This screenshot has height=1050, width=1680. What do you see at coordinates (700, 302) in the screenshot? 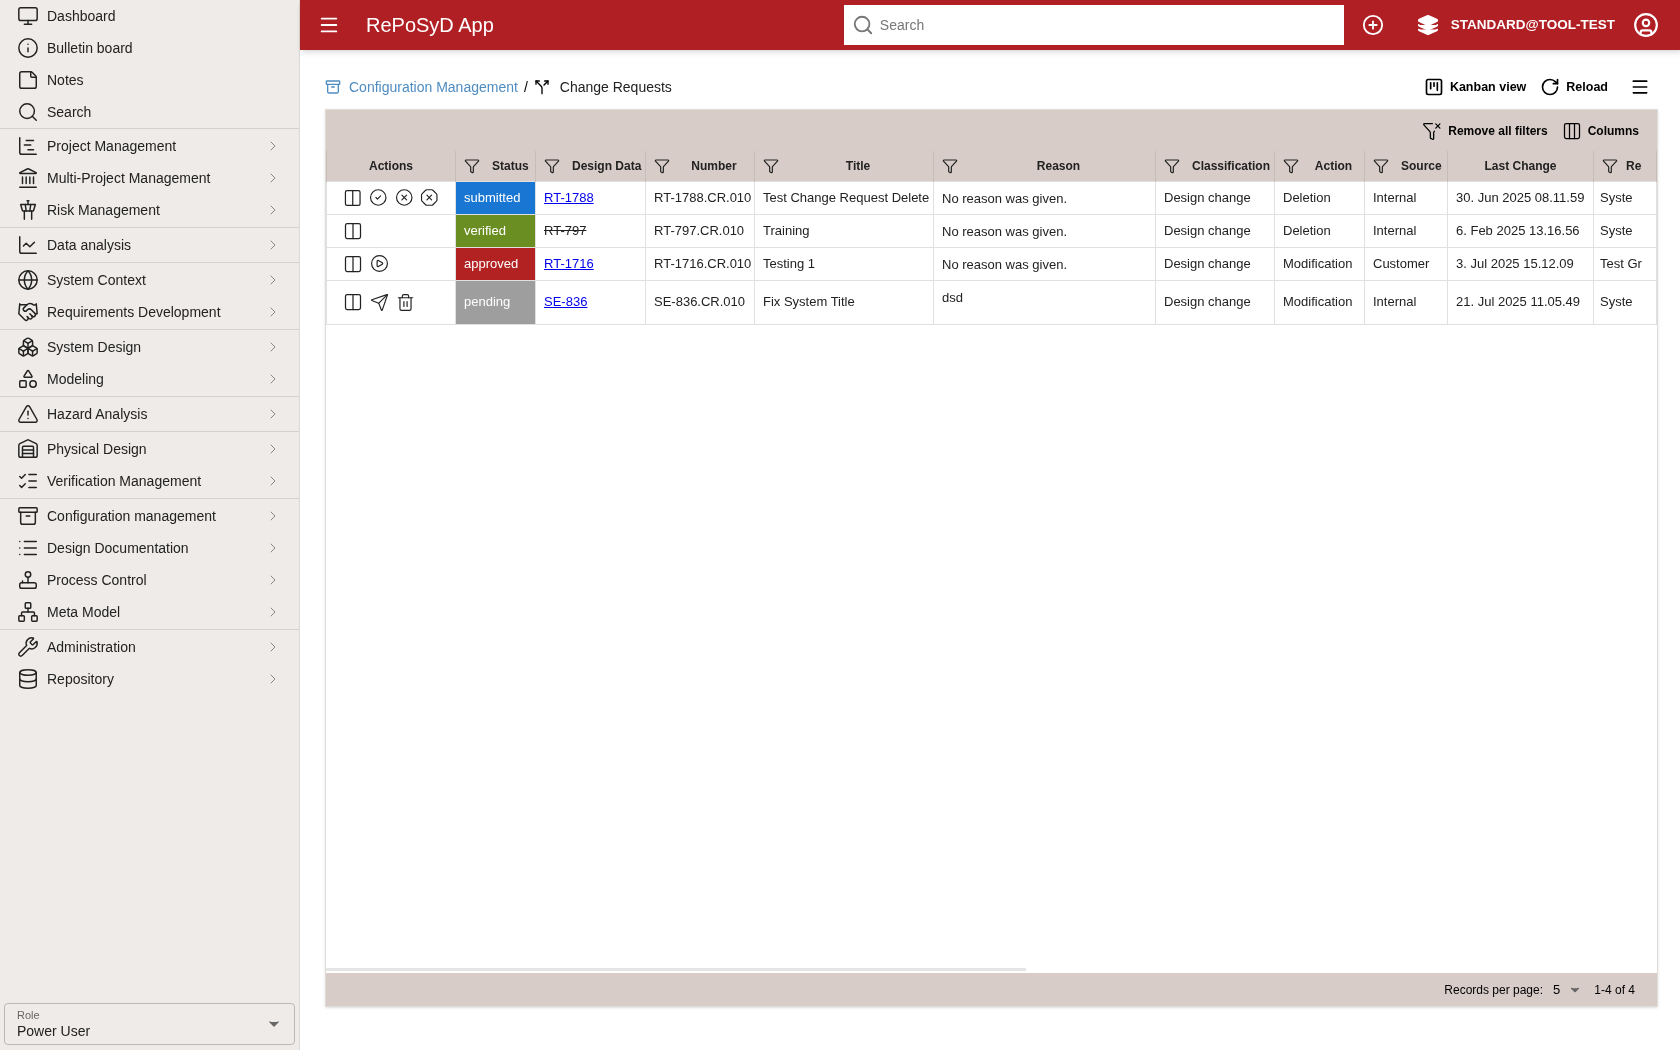
I see `table-cell: SE-836.CR.010` at bounding box center [700, 302].